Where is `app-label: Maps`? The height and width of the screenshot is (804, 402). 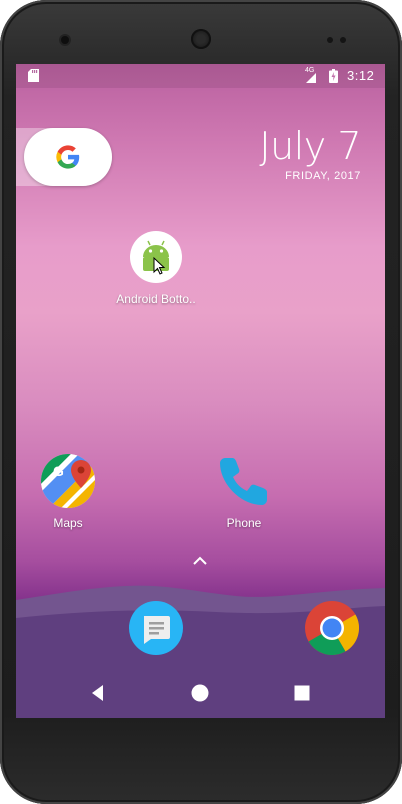 app-label: Maps is located at coordinates (68, 523).